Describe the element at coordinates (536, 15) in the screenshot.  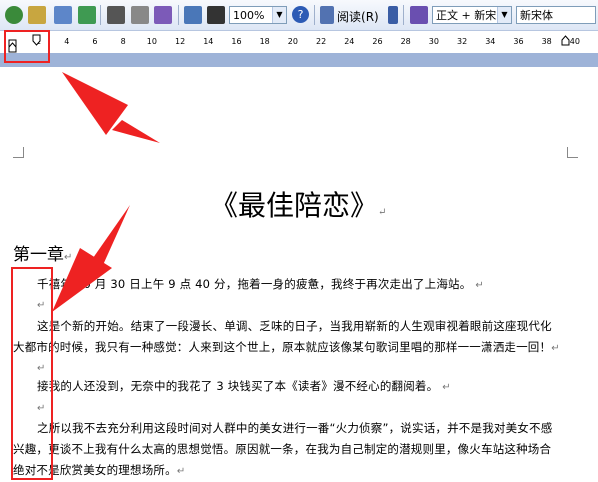
I see `font-value: 新宋体` at that location.